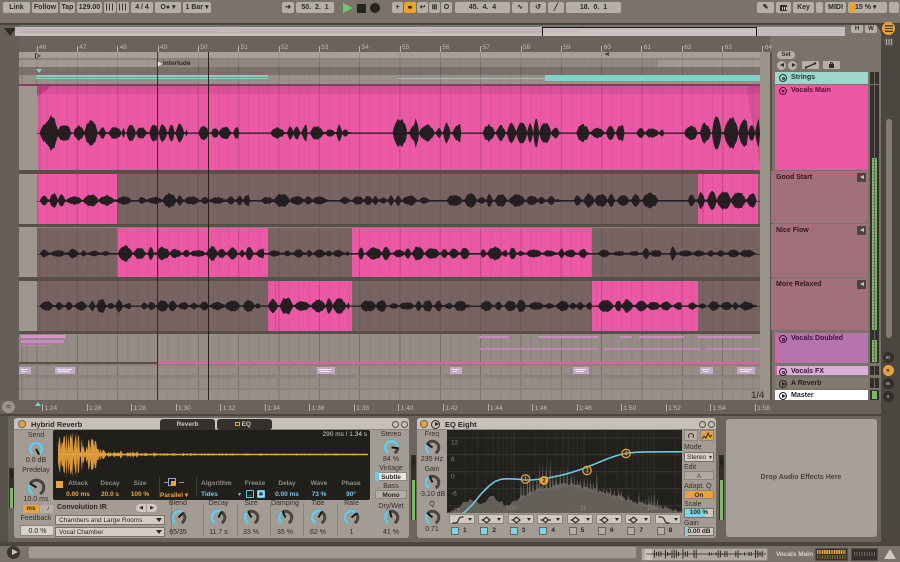 This screenshot has height=562, width=900. What do you see at coordinates (455, 442) in the screenshot?
I see `svg-text: 12` at bounding box center [455, 442].